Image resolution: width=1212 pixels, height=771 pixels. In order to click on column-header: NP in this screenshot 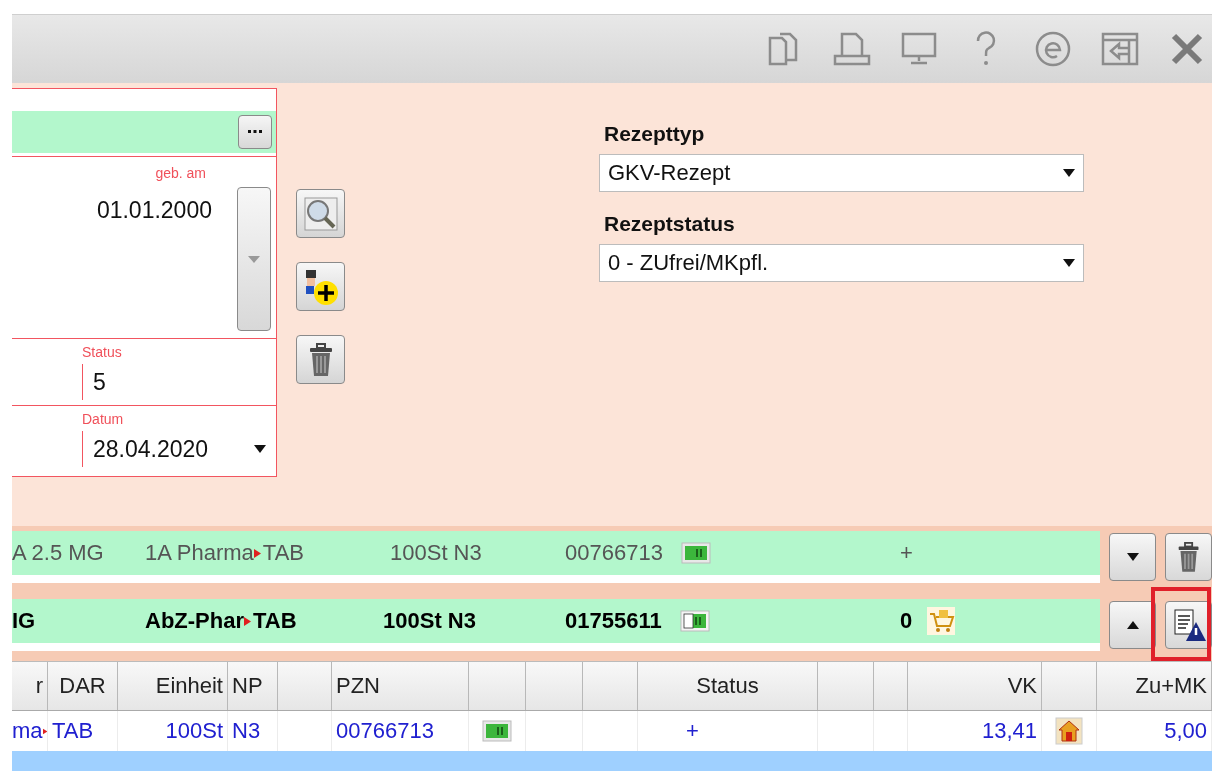, I will do `click(253, 686)`.